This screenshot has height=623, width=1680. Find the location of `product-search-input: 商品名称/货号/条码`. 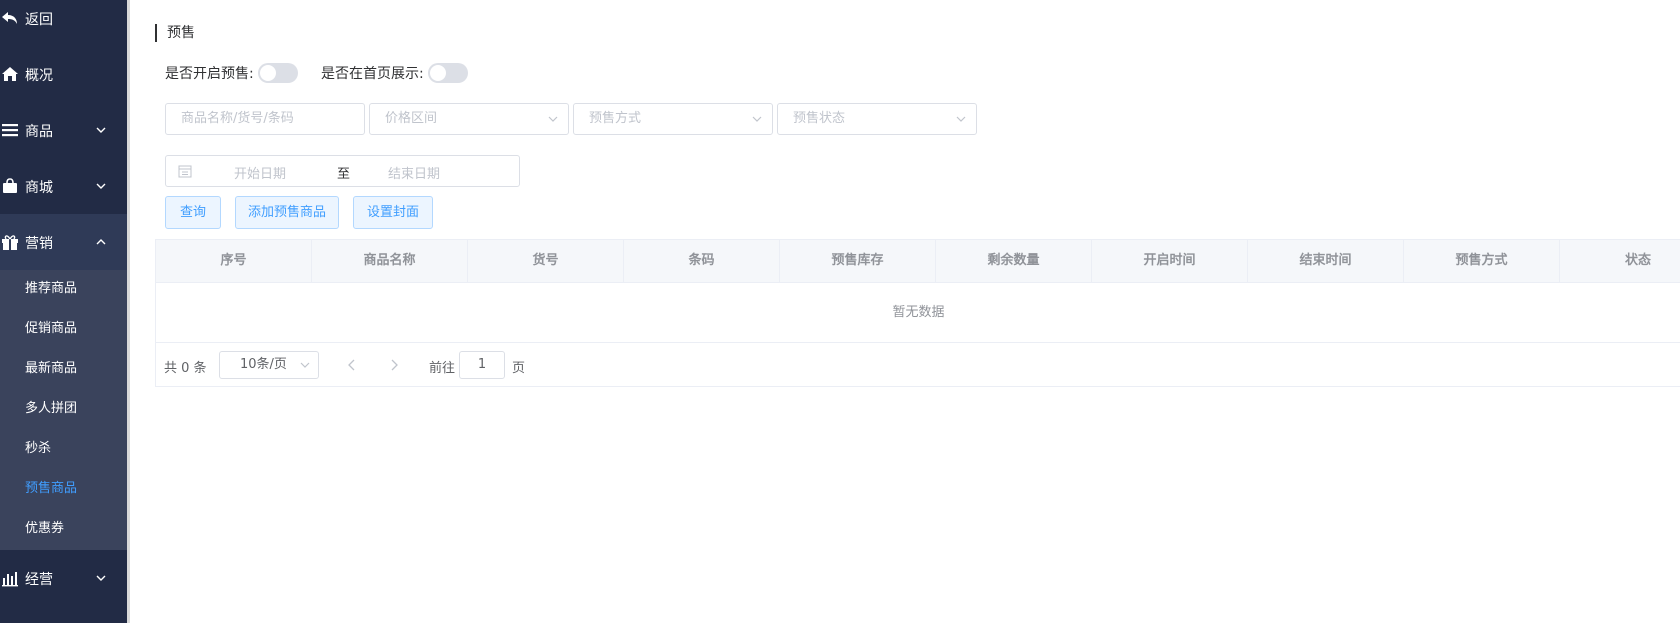

product-search-input: 商品名称/货号/条码 is located at coordinates (265, 119).